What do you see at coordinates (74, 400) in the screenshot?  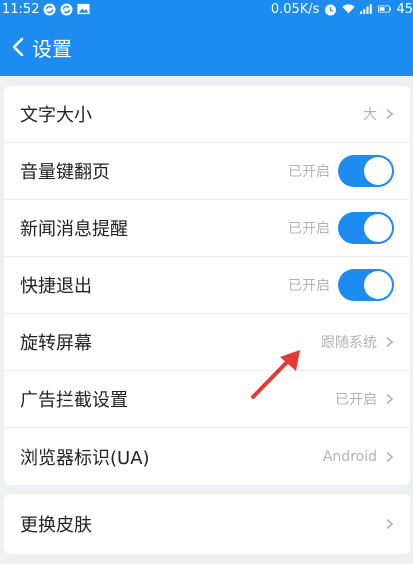 I see `setting-label: 广告拦截设置` at bounding box center [74, 400].